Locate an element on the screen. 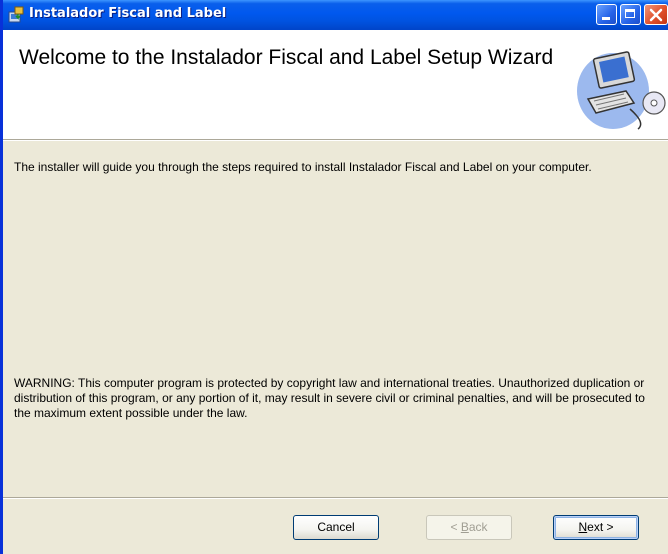  close-button is located at coordinates (656, 14).